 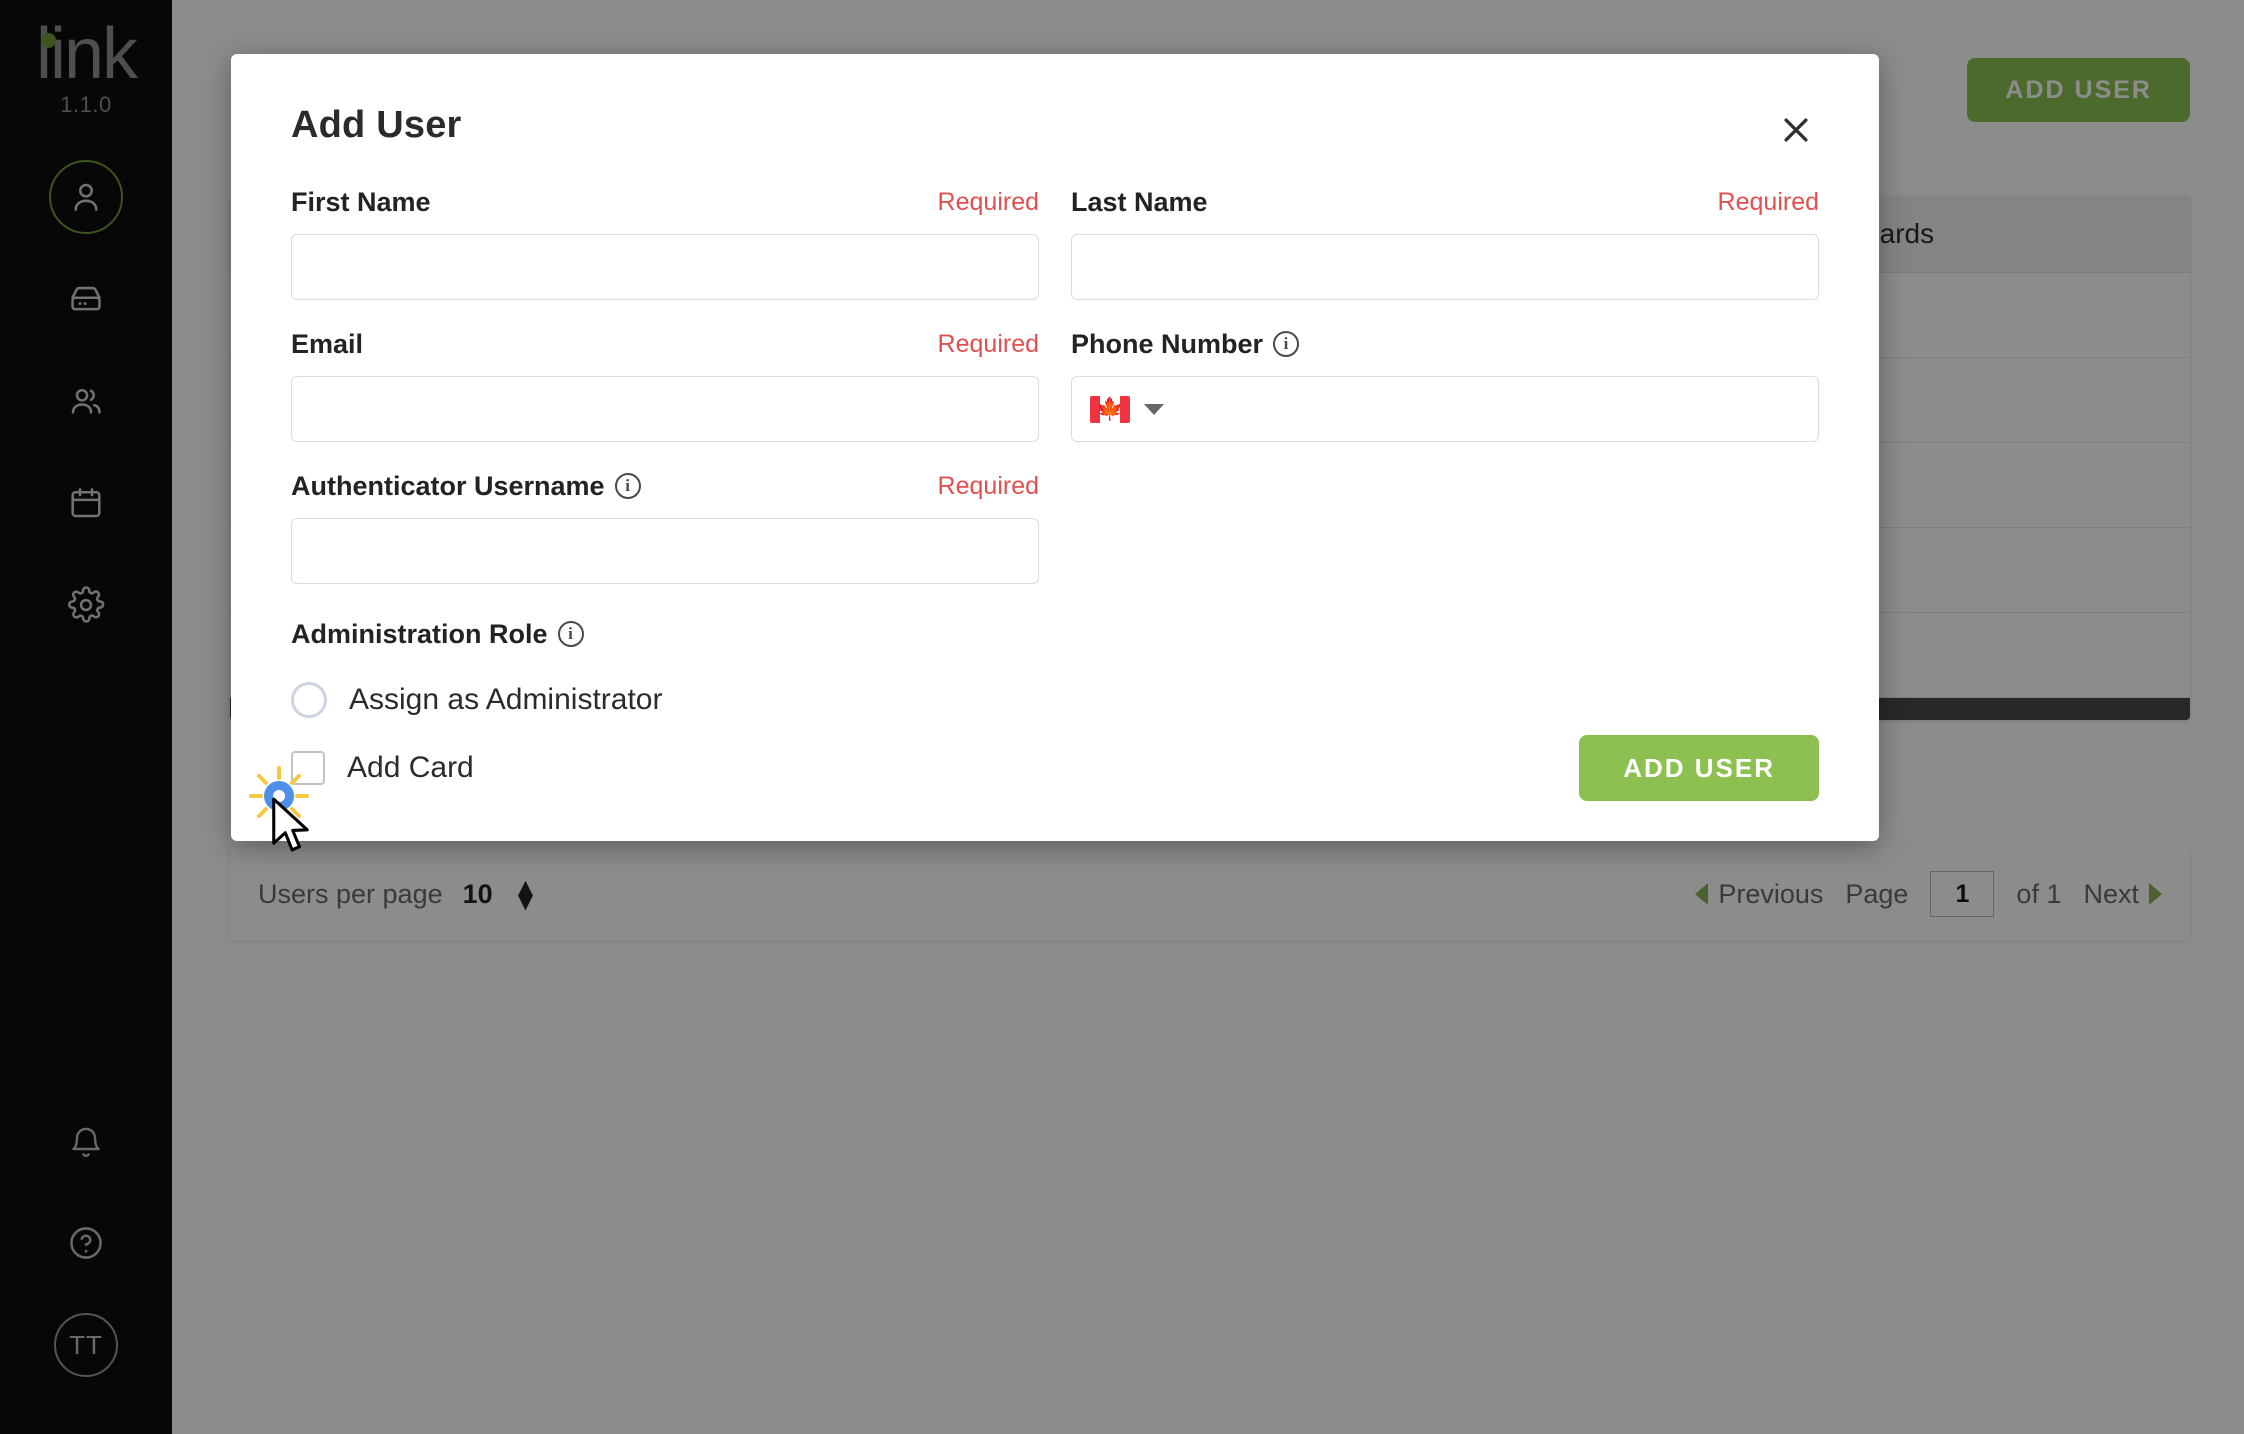 I want to click on last-name-field: Last Name Required, so click(x=1445, y=241).